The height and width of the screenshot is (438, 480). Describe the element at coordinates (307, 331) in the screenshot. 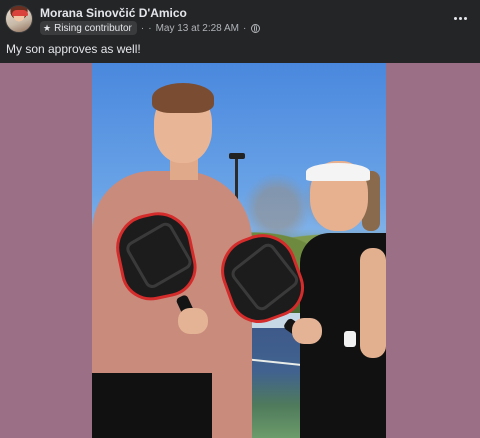

I see `mother-hand` at that location.